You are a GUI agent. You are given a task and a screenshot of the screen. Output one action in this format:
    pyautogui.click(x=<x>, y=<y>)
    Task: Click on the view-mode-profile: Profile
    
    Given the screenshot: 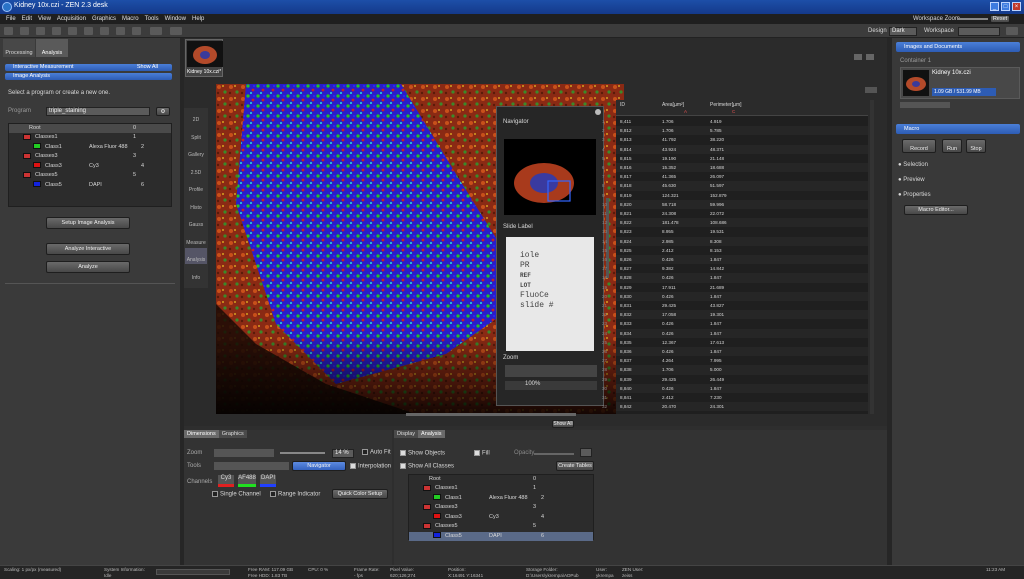 What is the action you would take?
    pyautogui.click(x=196, y=186)
    